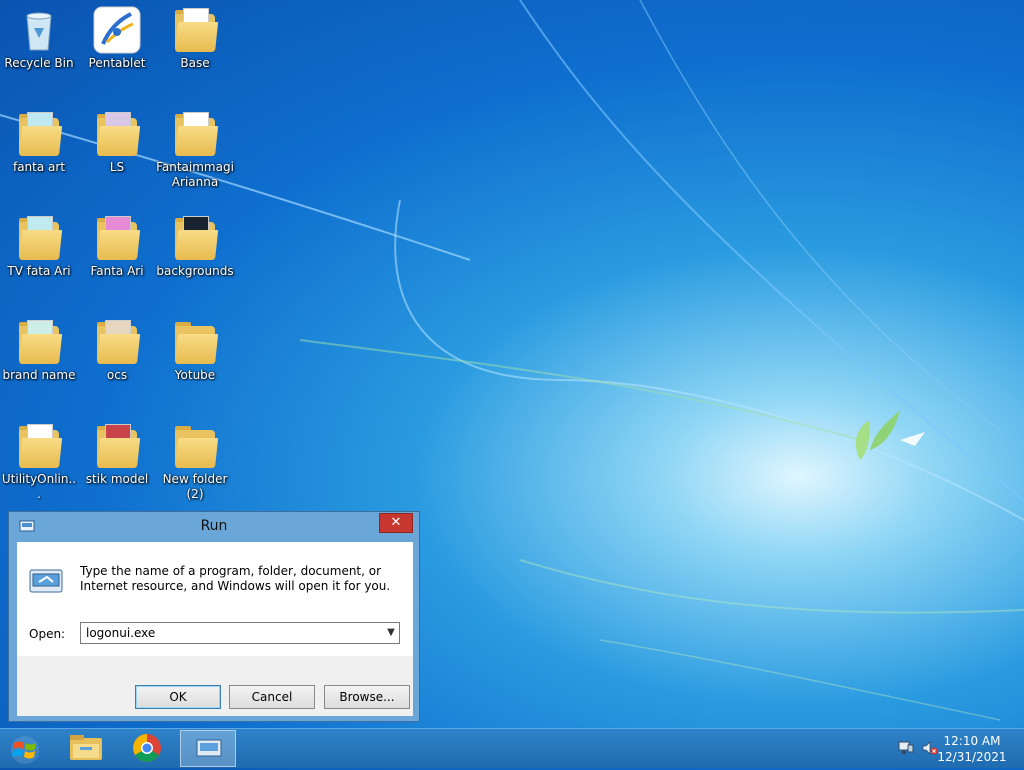 This screenshot has height=770, width=1024. Describe the element at coordinates (39, 30) in the screenshot. I see `recycle-bin-icon` at that location.